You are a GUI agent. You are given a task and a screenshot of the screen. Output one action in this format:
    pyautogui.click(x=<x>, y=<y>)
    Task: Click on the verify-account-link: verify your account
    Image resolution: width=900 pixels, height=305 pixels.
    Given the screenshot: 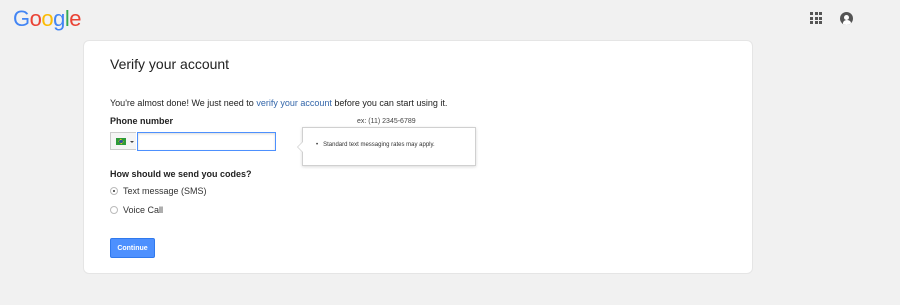 What is the action you would take?
    pyautogui.click(x=294, y=103)
    